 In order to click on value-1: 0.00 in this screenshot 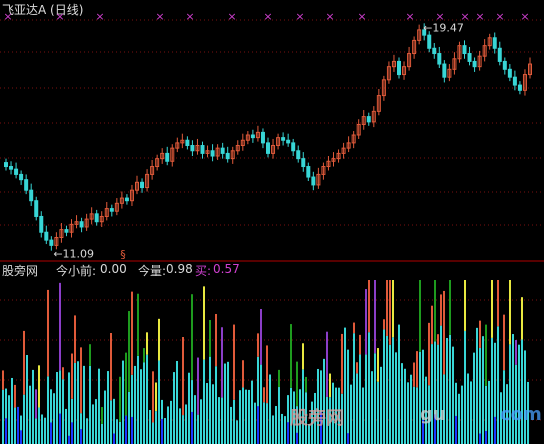, I will do `click(113, 269)`.